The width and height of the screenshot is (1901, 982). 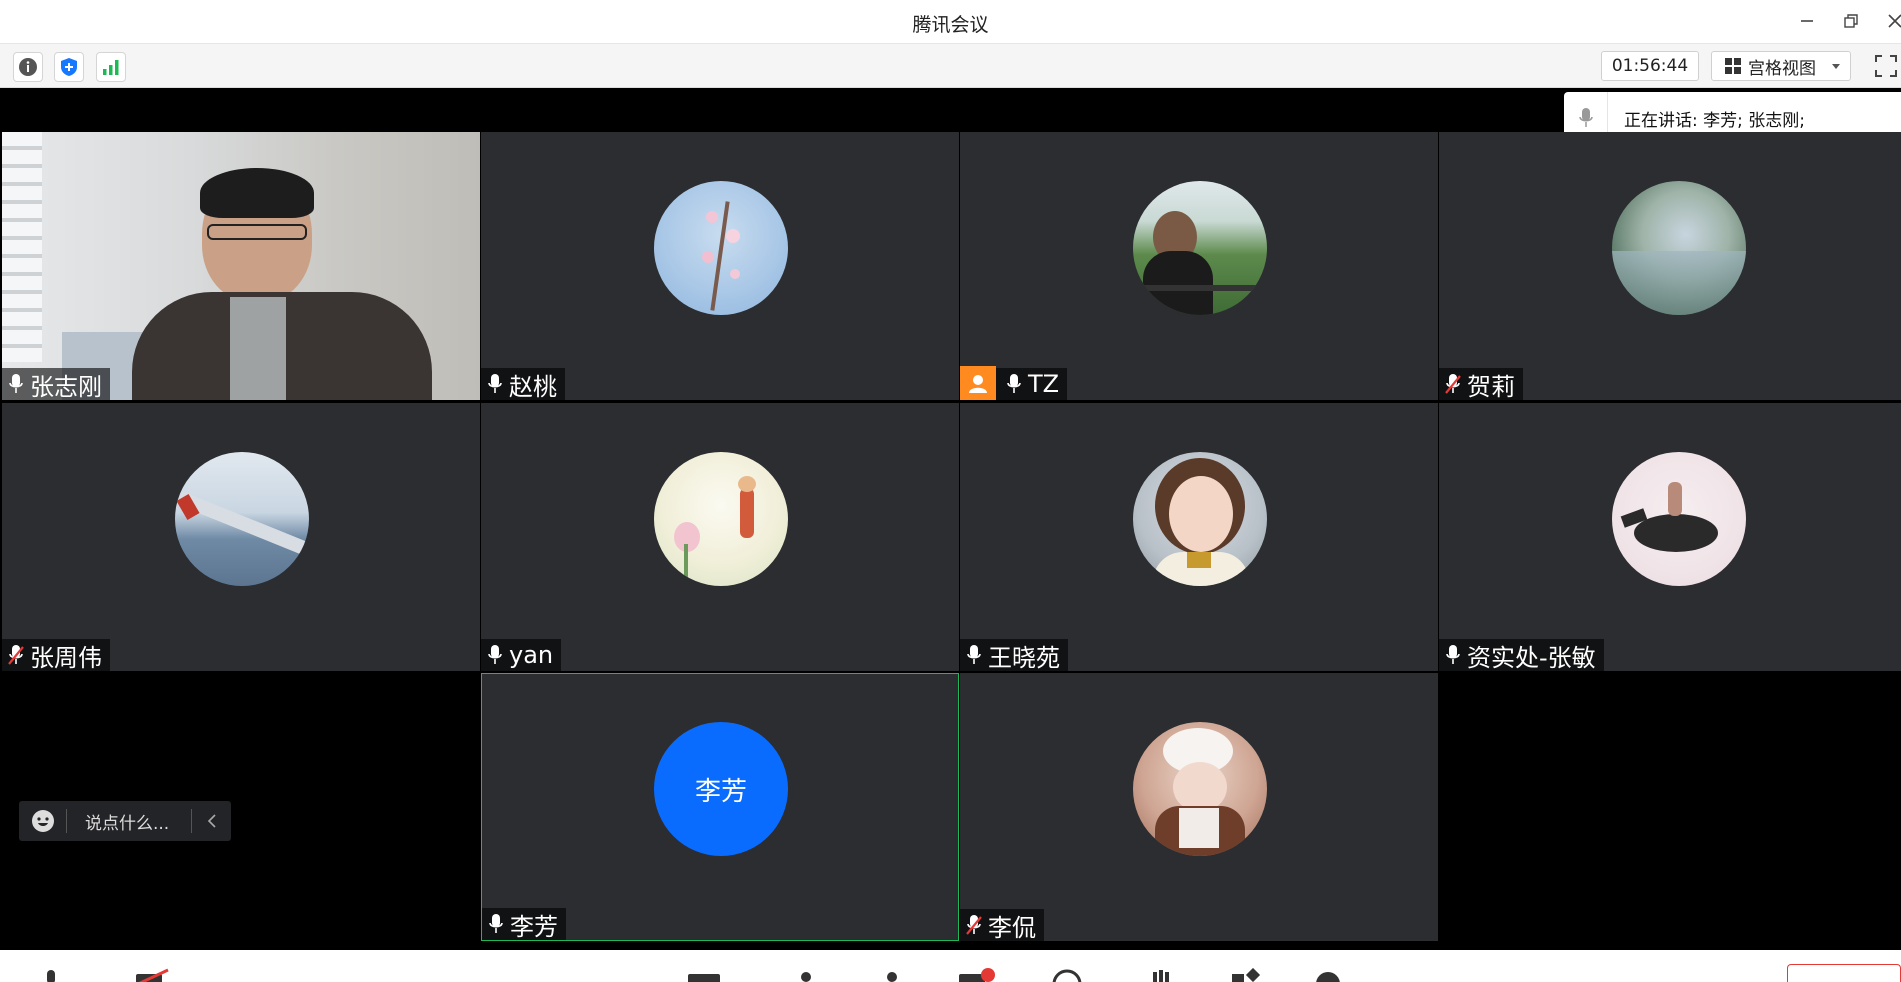 I want to click on participant-name-bar: 李芳, so click(x=524, y=924).